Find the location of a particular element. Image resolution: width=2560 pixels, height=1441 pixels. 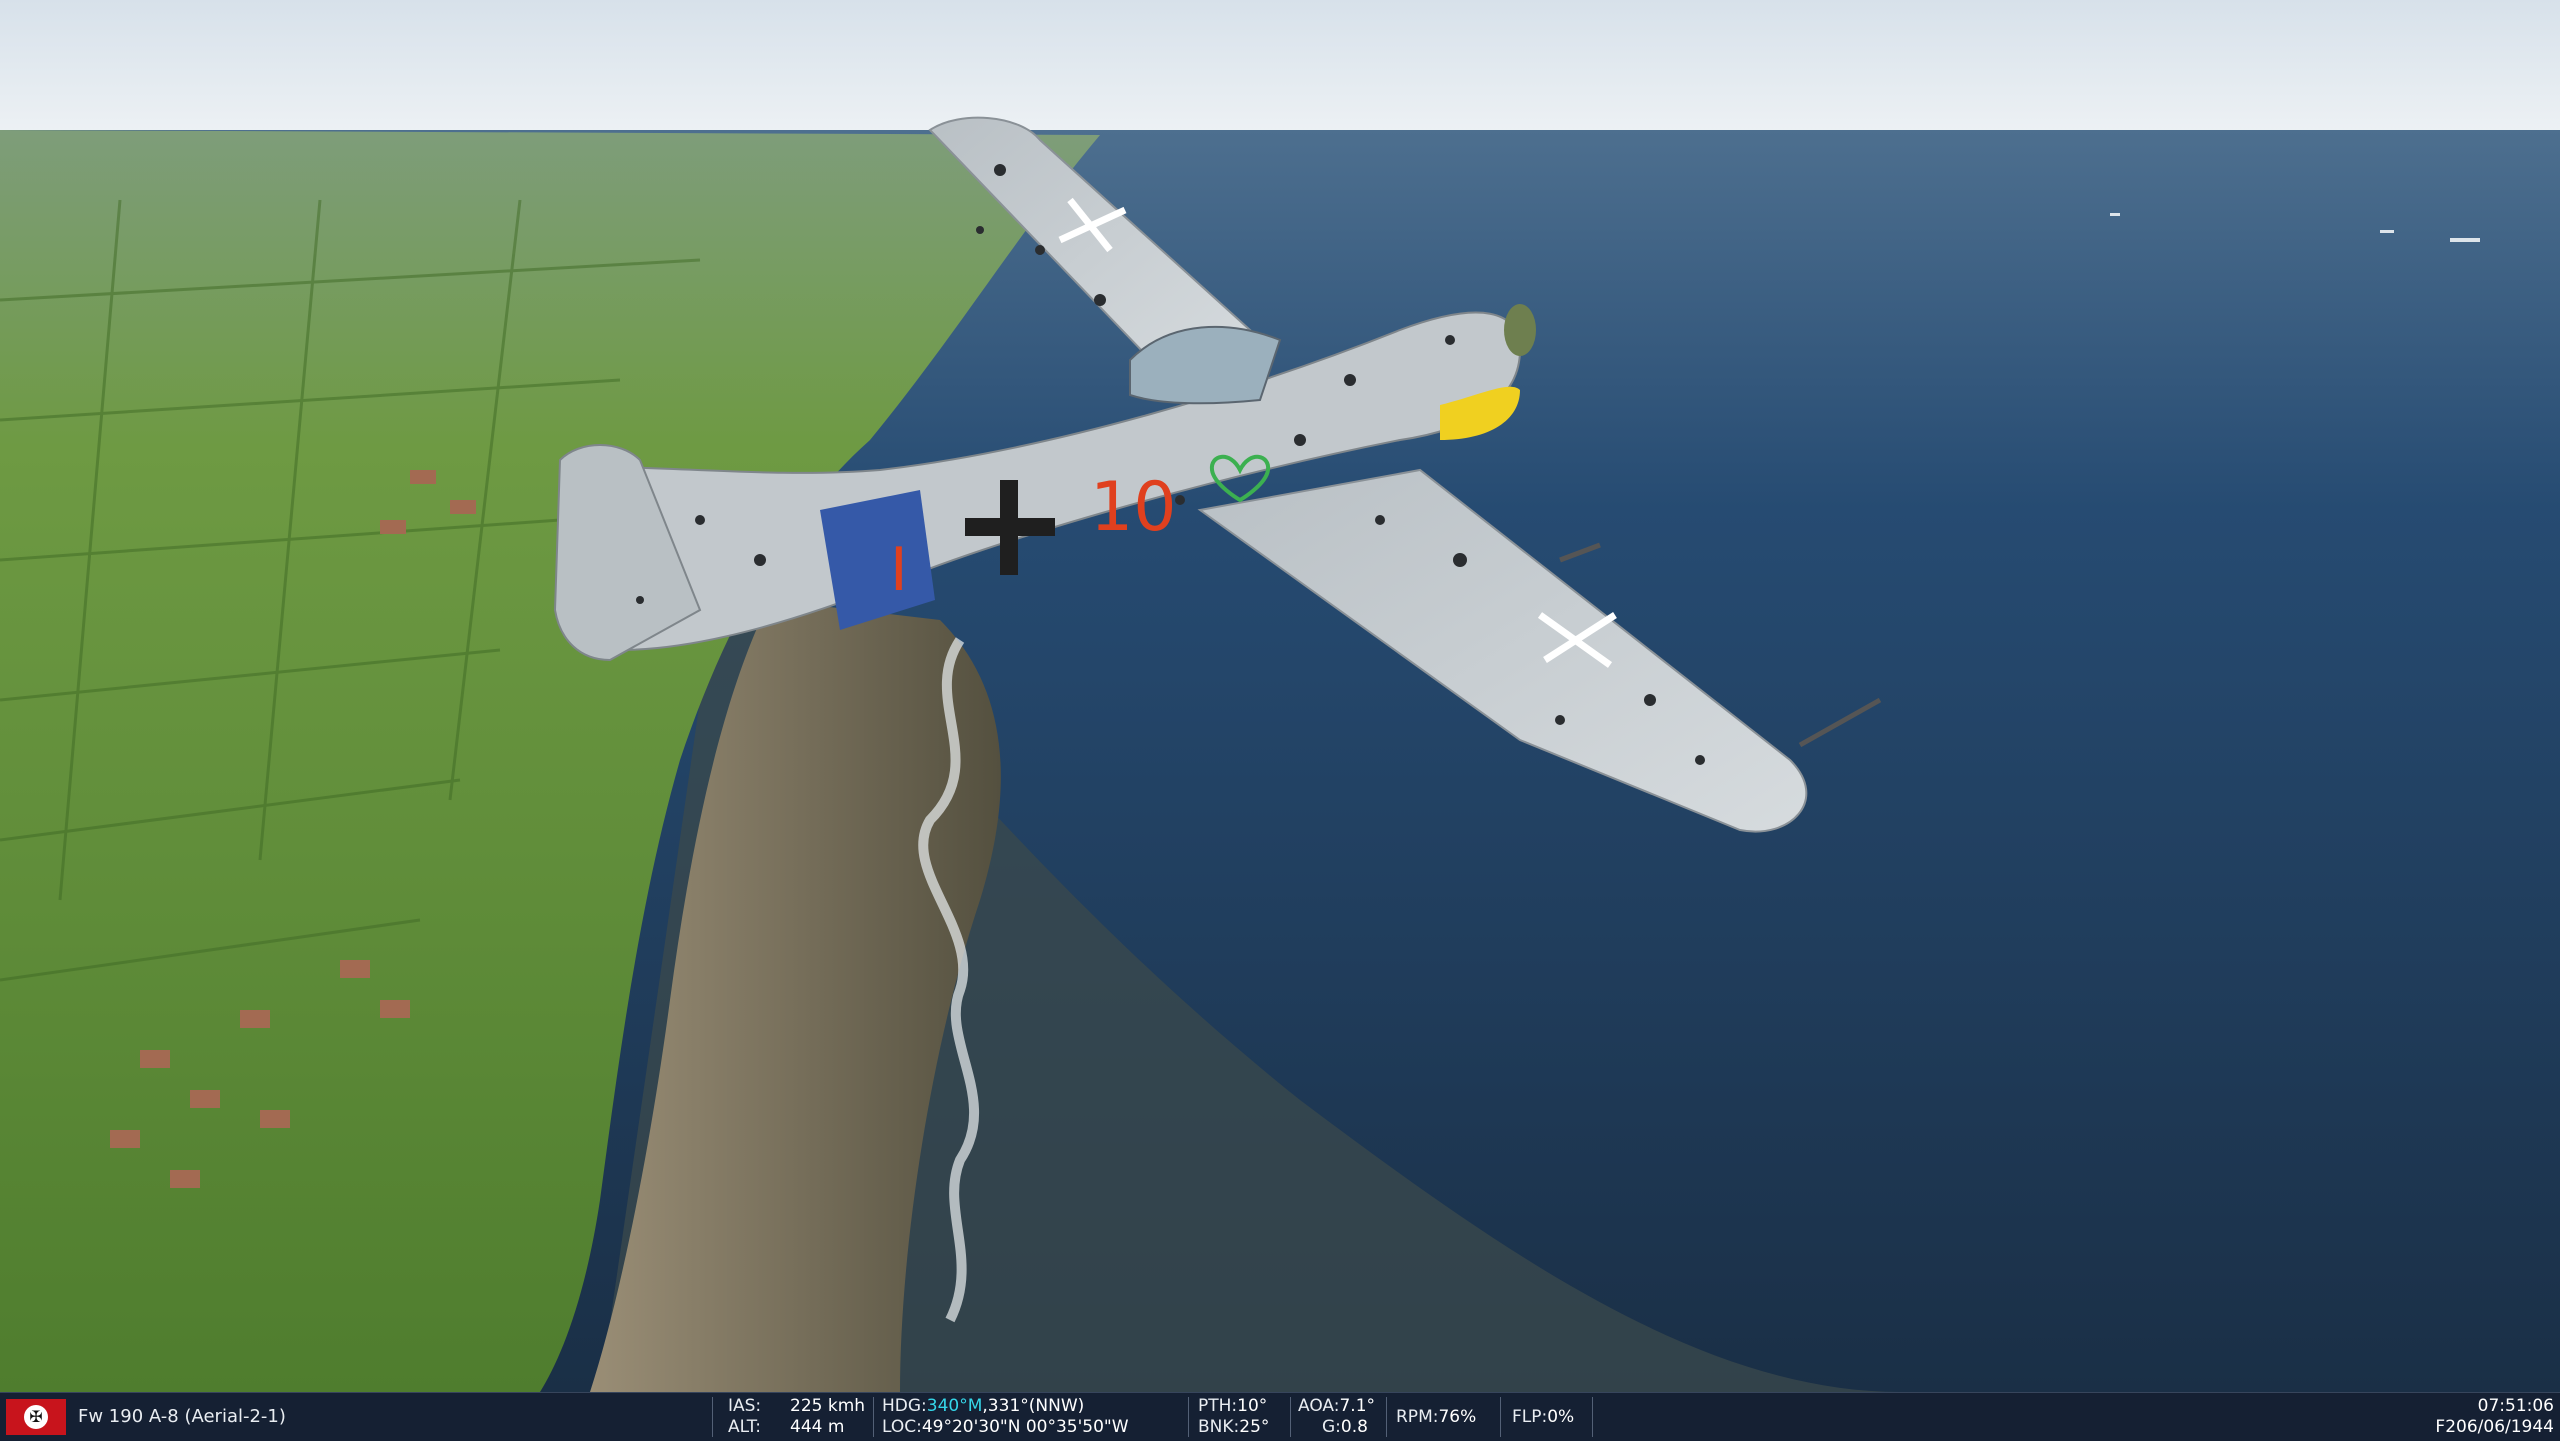

loc-value: 49°20'30"N 00°35'50"W is located at coordinates (1025, 1427).